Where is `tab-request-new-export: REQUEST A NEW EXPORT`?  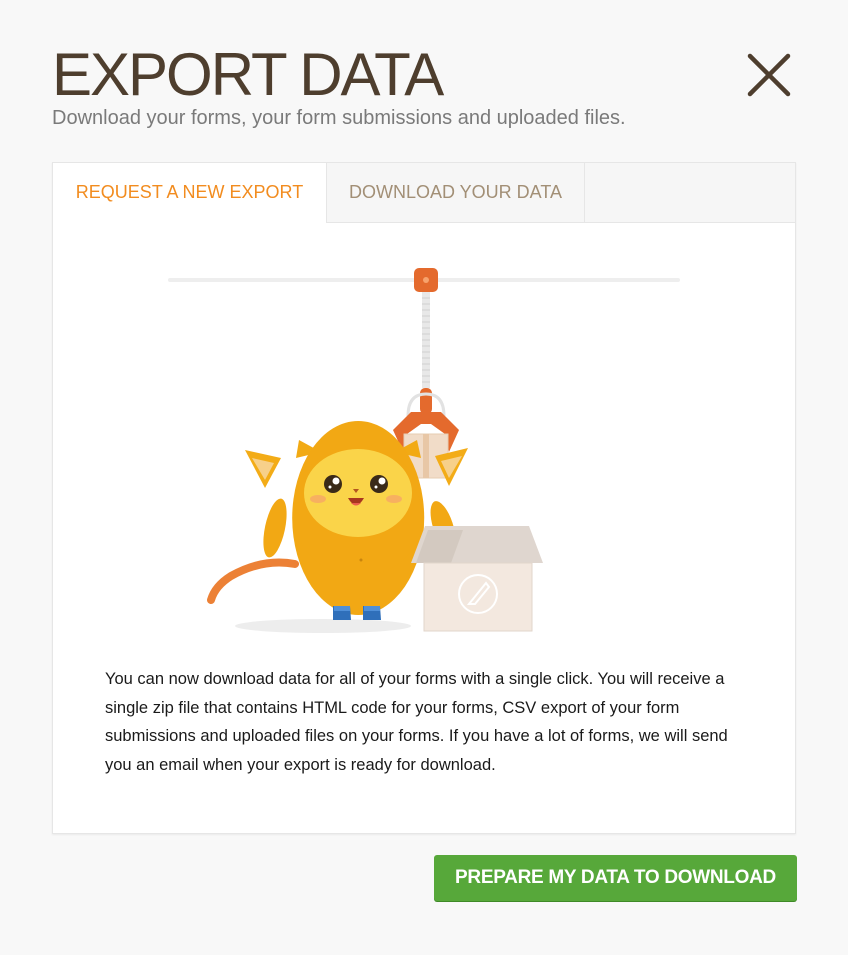 tab-request-new-export: REQUEST A NEW EXPORT is located at coordinates (190, 193).